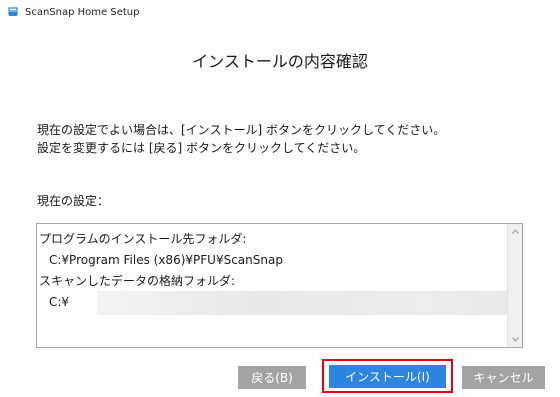  What do you see at coordinates (280, 12) in the screenshot?
I see `title-bar: ScanSnap Home Setup` at bounding box center [280, 12].